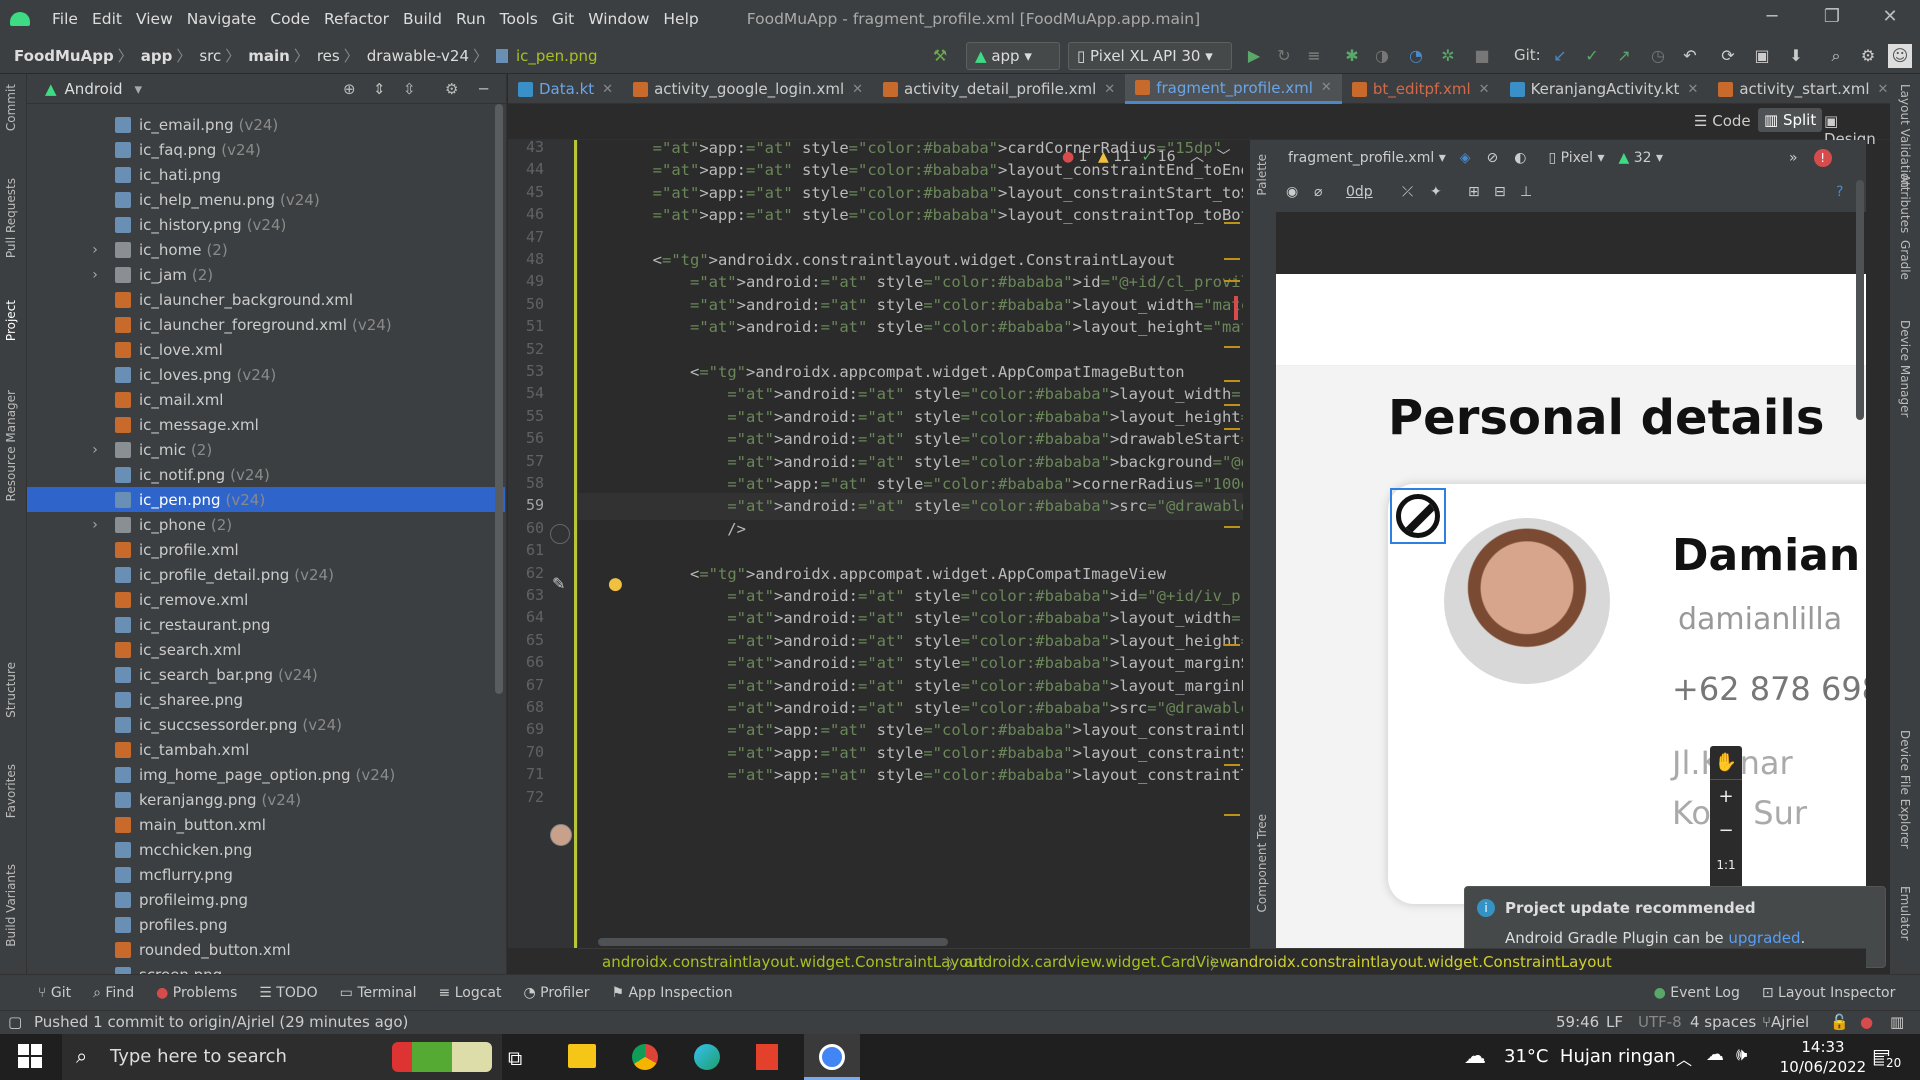 The height and width of the screenshot is (1080, 1920). I want to click on attach-debugger-icon: ✲, so click(1448, 56).